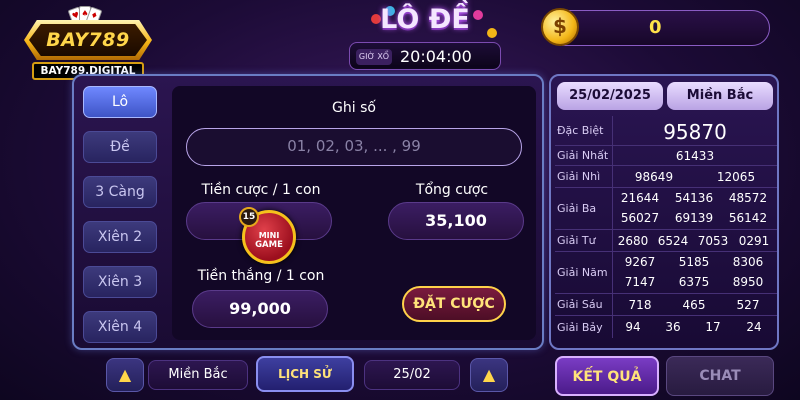 The height and width of the screenshot is (400, 800). I want to click on draw-time-bar: GIỜ XỔ 20:04:00, so click(425, 56).